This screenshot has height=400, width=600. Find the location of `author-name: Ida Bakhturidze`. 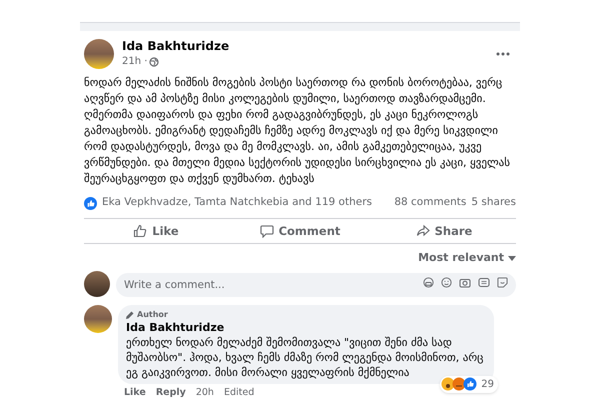

author-name: Ida Bakhturidze is located at coordinates (305, 46).